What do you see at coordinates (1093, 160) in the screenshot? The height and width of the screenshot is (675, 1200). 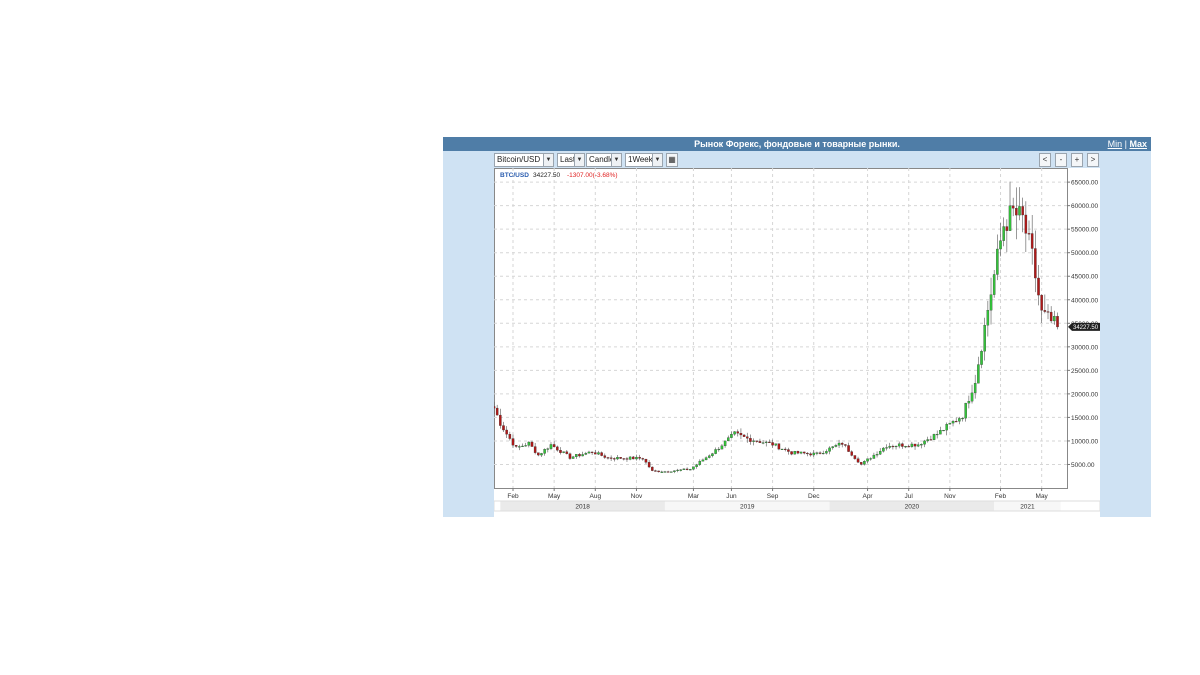 I see `scroll-right-button: >` at bounding box center [1093, 160].